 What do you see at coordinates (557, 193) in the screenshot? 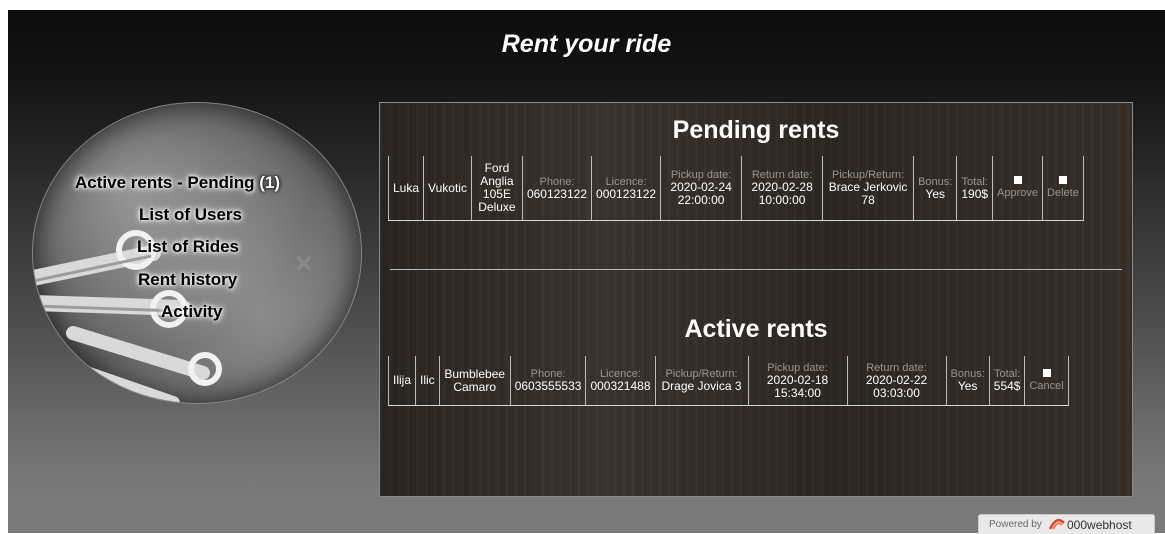
I see `phone-value: 060123122` at bounding box center [557, 193].